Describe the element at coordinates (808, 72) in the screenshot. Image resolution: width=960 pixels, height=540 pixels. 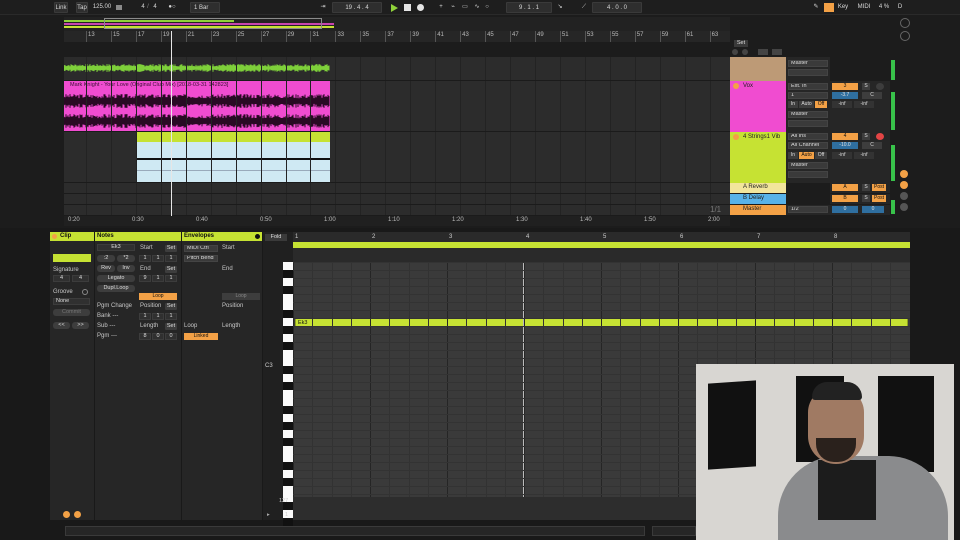
I see `output-channel-menu` at that location.